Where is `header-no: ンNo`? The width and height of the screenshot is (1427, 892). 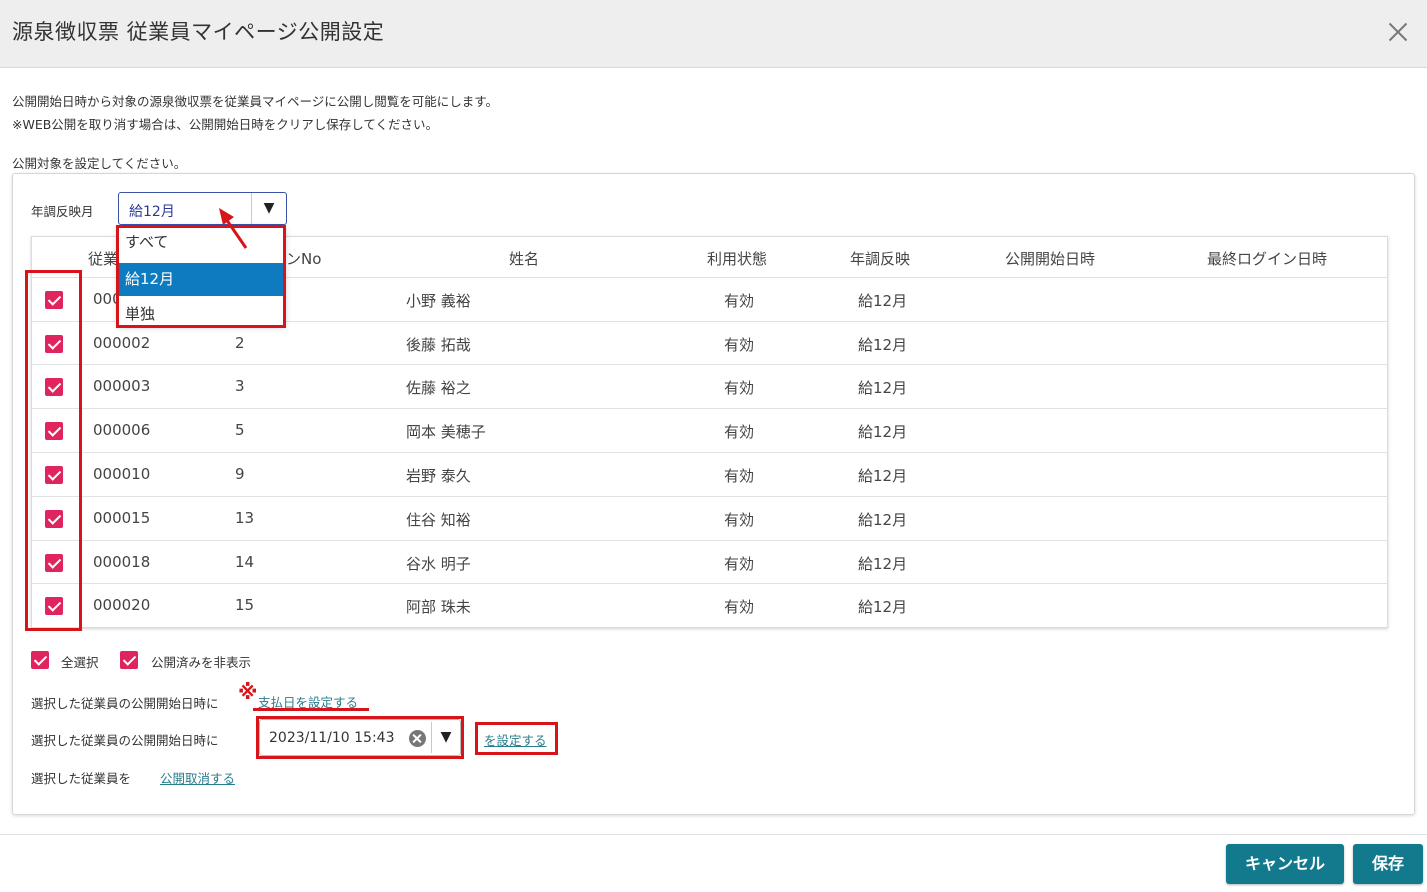
header-no: ンNo is located at coordinates (304, 259).